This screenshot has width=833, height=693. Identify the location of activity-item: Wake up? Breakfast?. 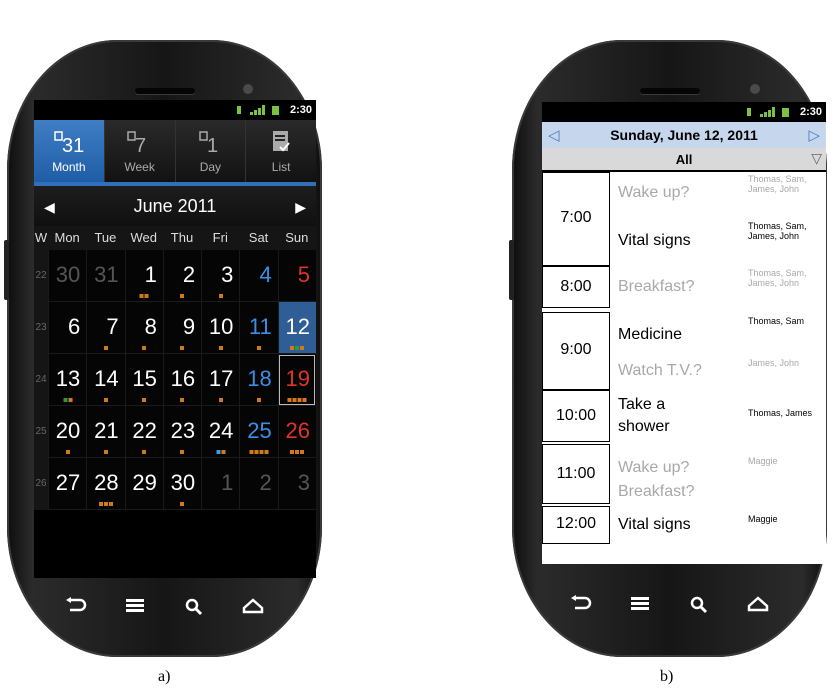
(668, 480).